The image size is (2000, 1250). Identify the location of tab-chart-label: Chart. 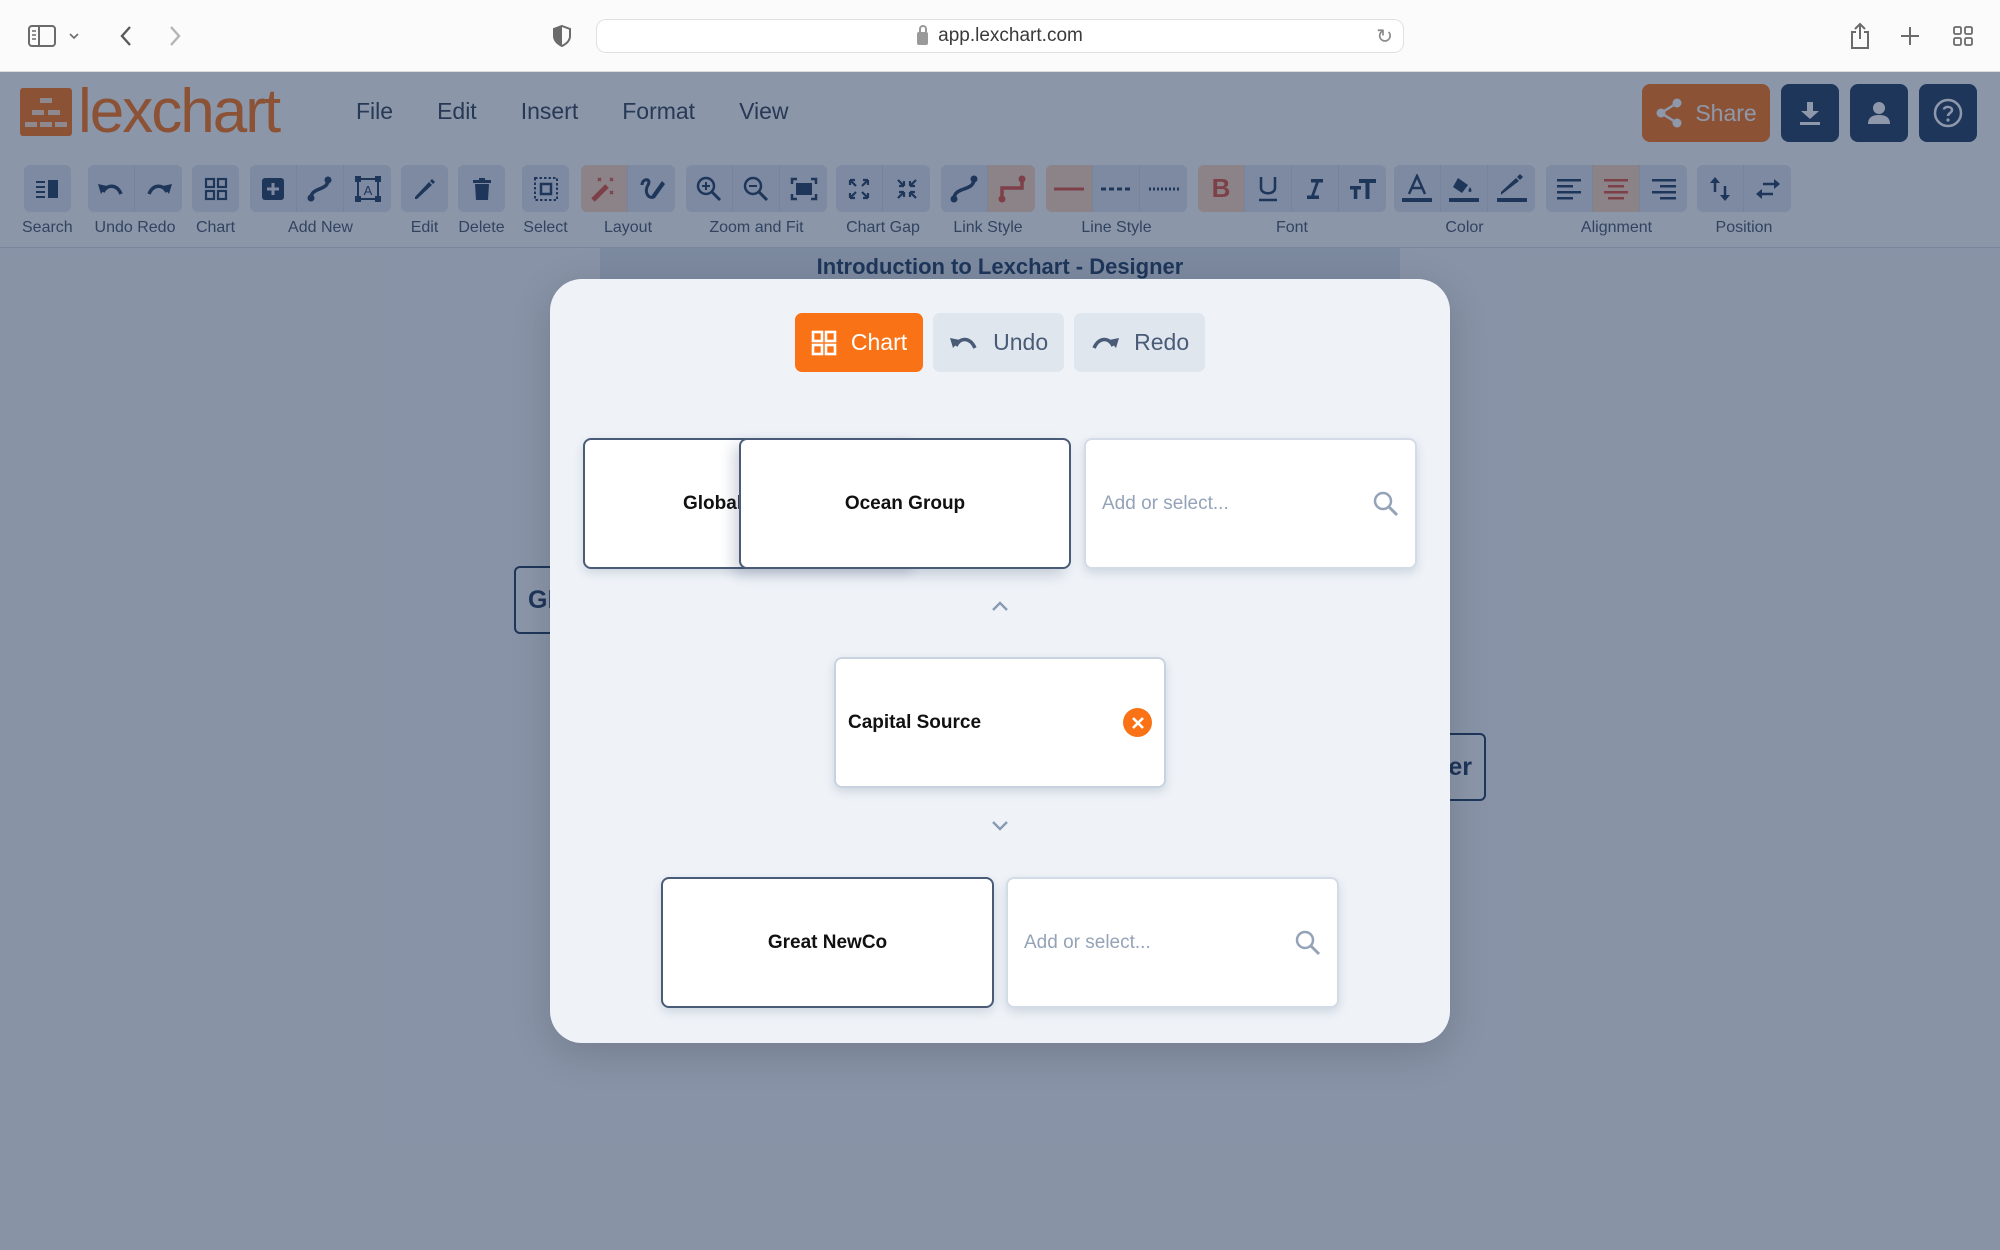
(879, 342).